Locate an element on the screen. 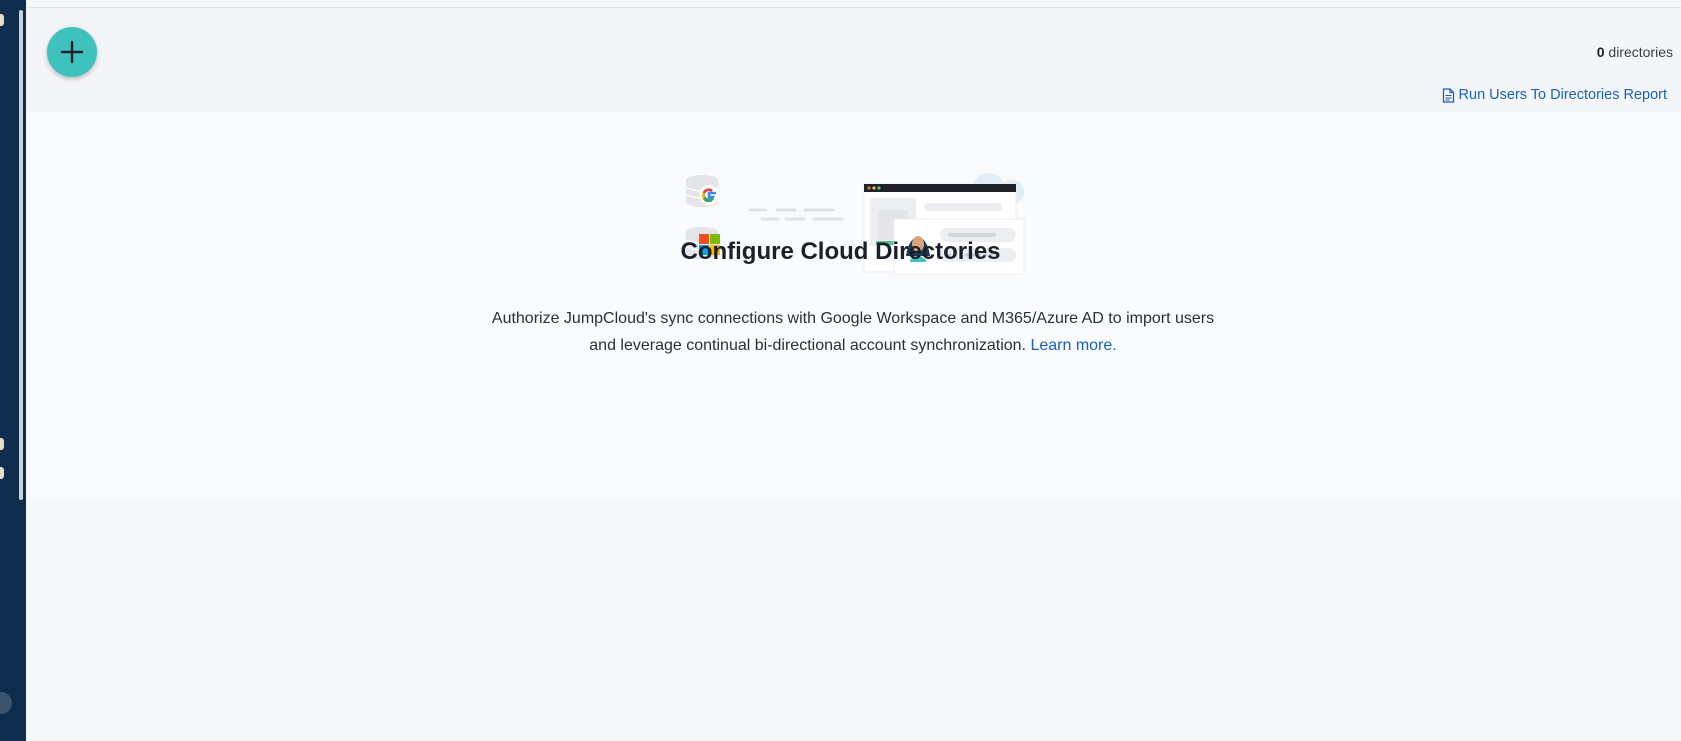  plus-icon is located at coordinates (72, 52).